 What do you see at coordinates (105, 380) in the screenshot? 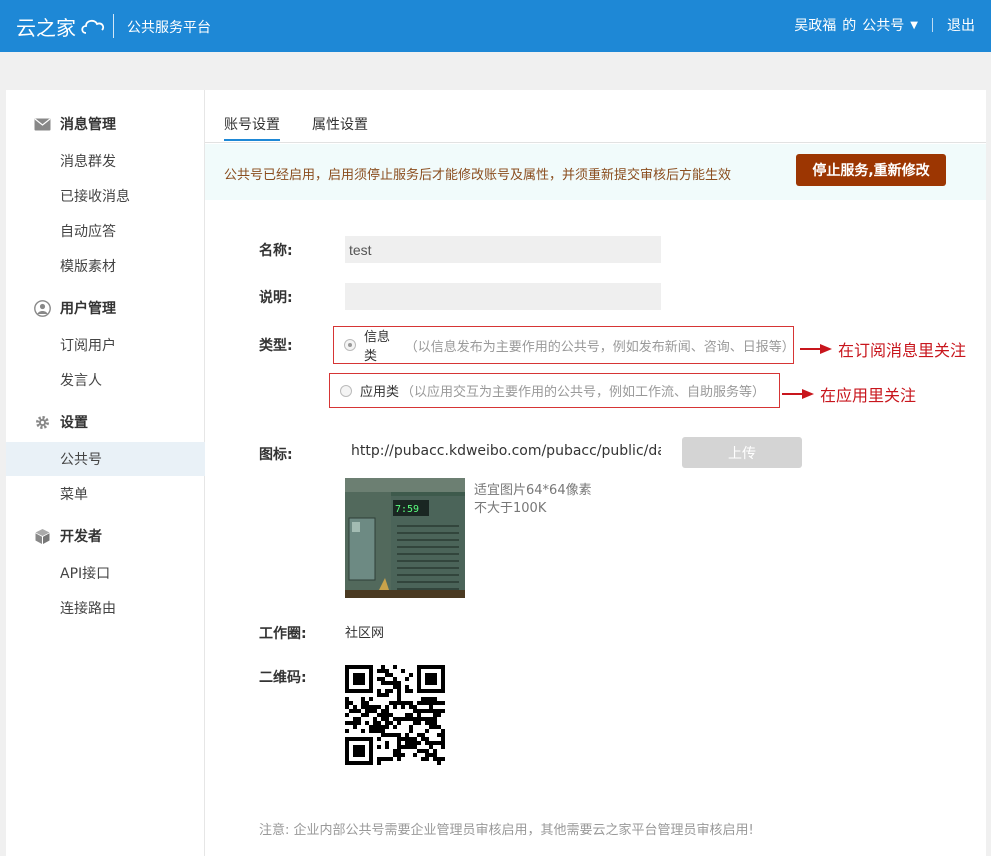
I see `sidebar-item-speakers: 发言人` at bounding box center [105, 380].